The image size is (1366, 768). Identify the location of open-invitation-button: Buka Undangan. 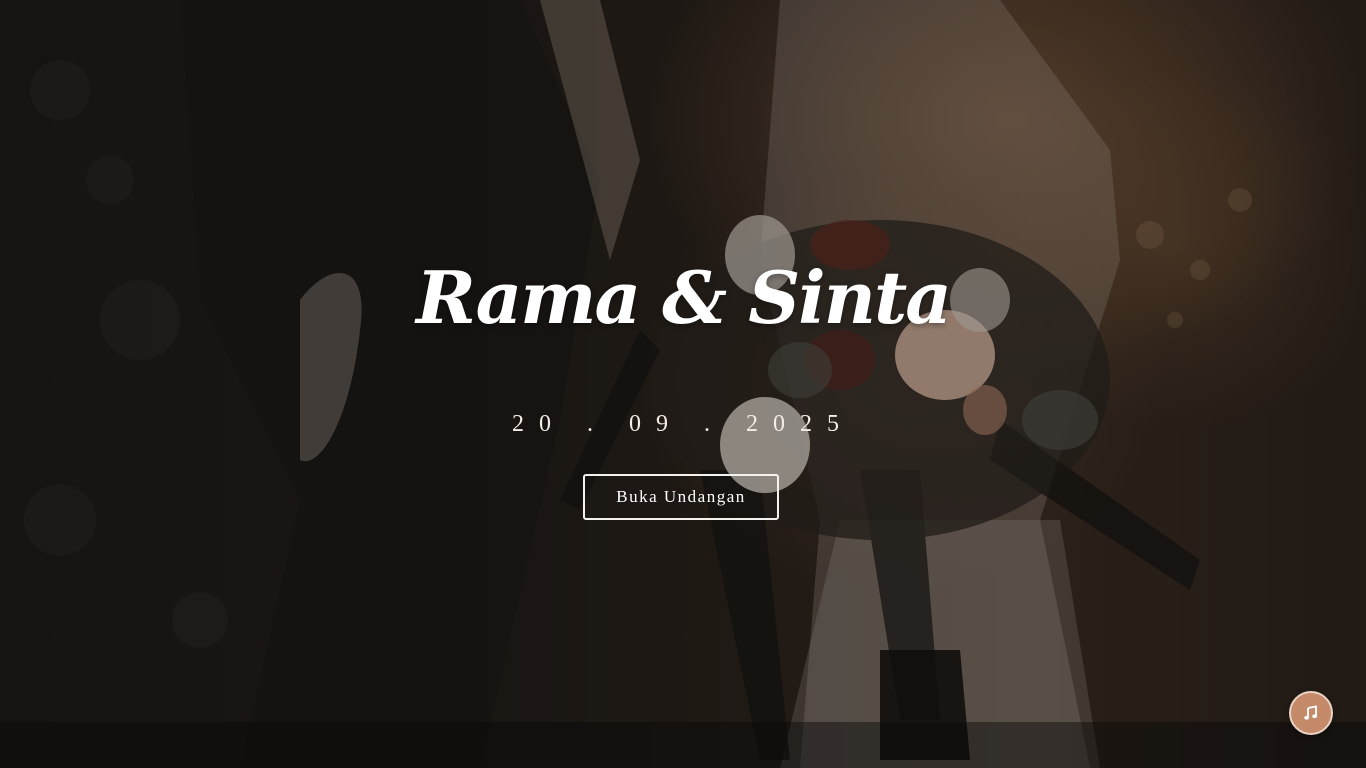
(681, 497).